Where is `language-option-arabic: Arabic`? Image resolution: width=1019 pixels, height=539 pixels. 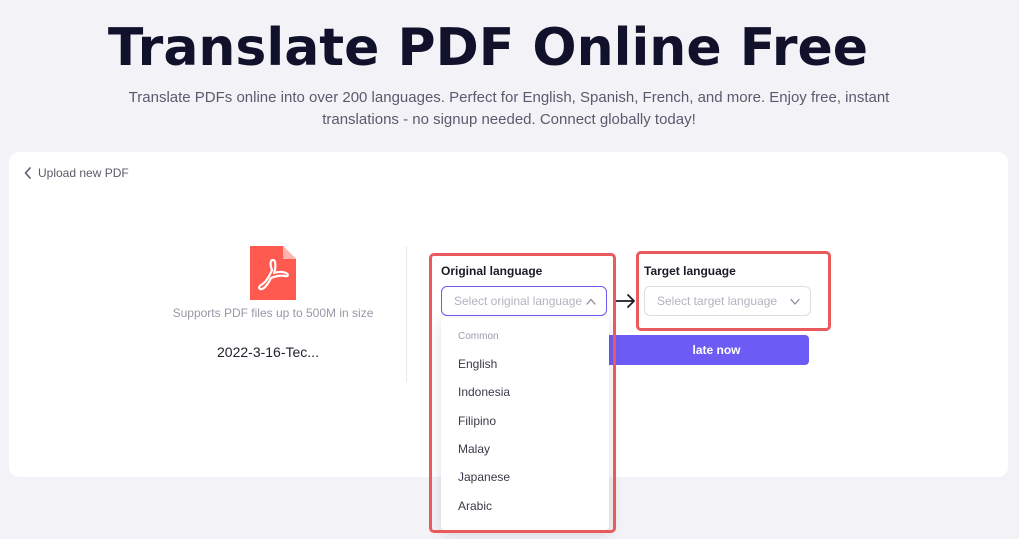 language-option-arabic: Arabic is located at coordinates (525, 506).